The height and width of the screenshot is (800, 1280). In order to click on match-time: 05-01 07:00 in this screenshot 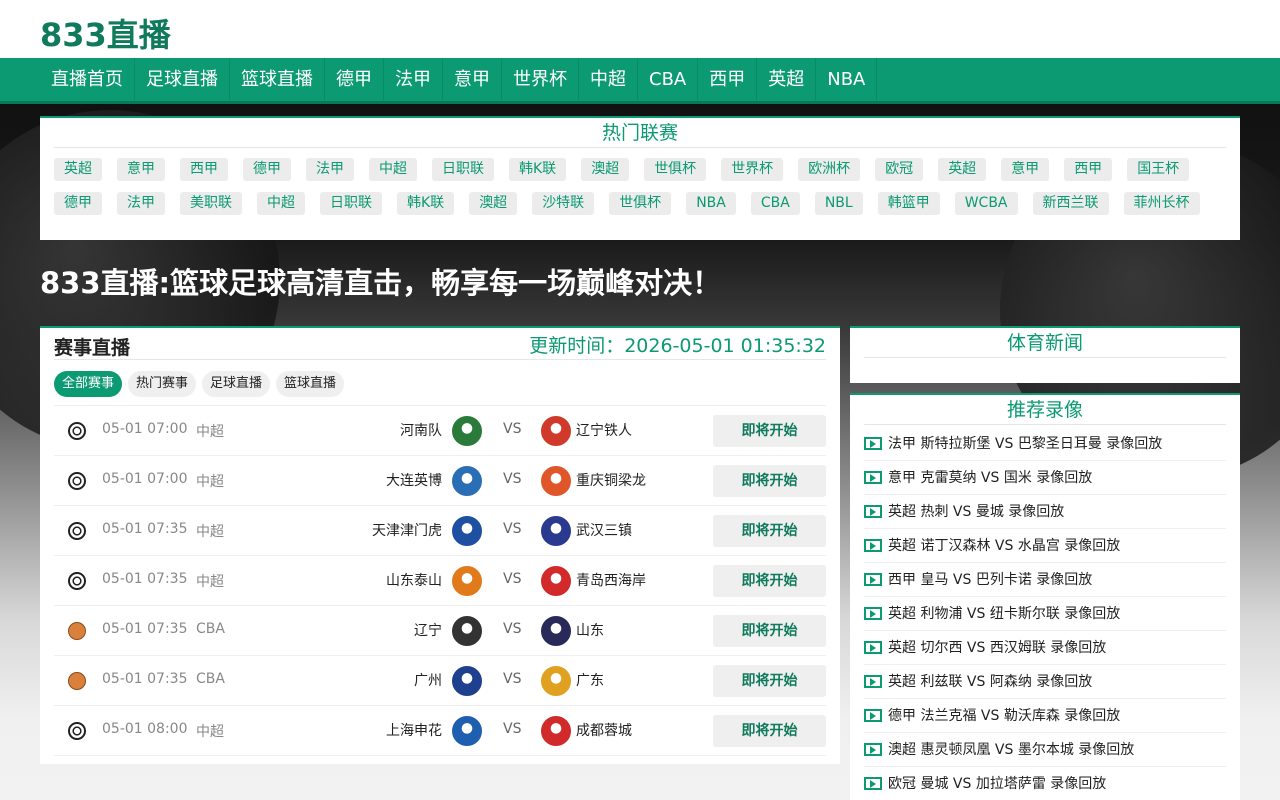, I will do `click(145, 479)`.